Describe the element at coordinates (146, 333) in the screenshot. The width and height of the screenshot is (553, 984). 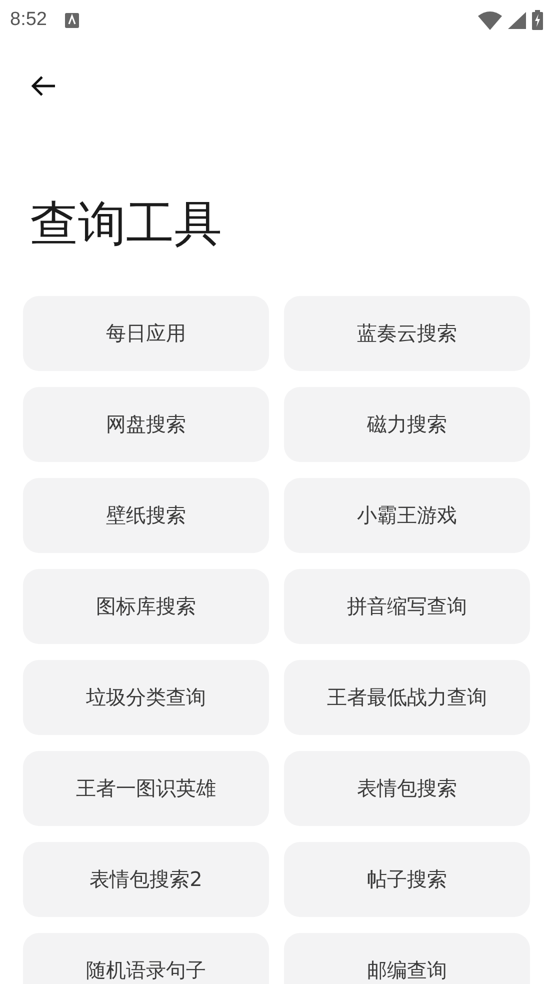
I see `tool-button: 每日应用` at that location.